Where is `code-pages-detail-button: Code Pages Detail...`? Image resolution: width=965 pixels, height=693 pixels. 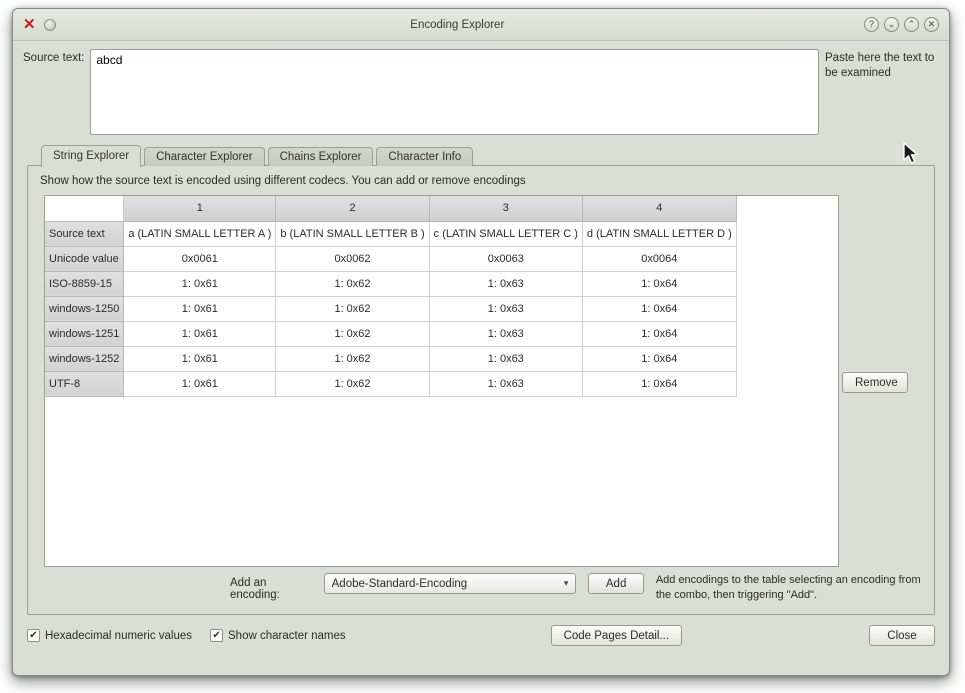
code-pages-detail-button: Code Pages Detail... is located at coordinates (616, 635).